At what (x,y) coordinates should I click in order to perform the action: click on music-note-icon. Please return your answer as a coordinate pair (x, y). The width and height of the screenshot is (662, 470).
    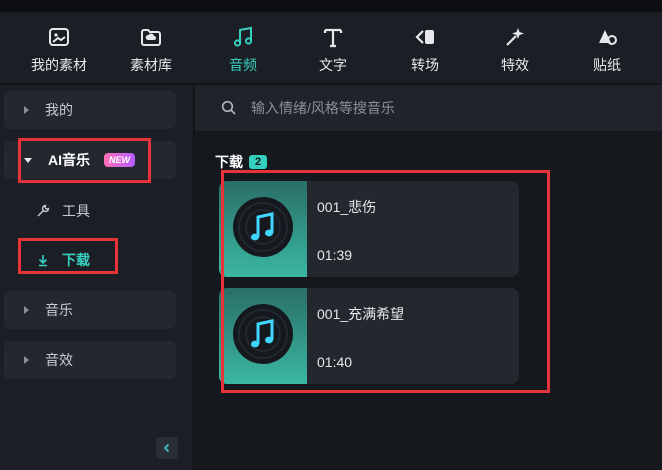
    Looking at the image, I should click on (243, 37).